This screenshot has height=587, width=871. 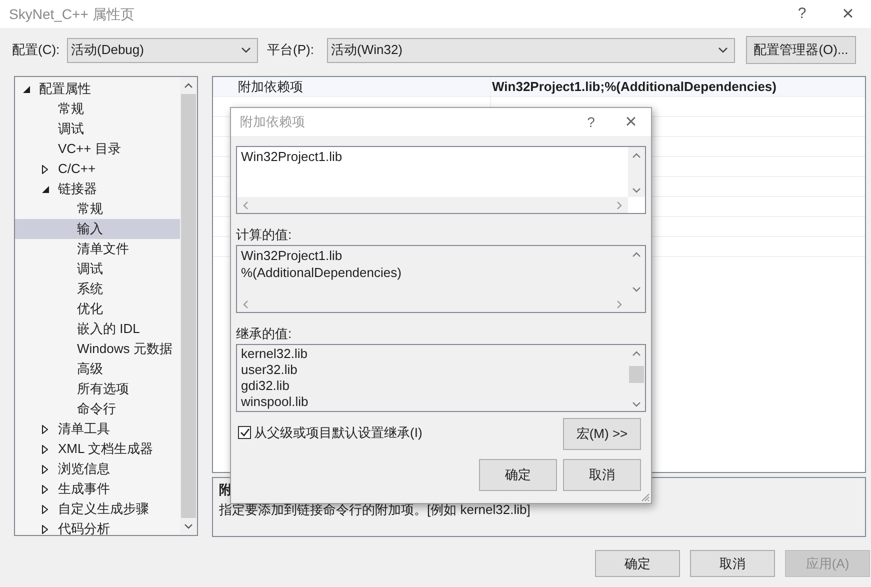 I want to click on scrollbar, so click(x=188, y=306).